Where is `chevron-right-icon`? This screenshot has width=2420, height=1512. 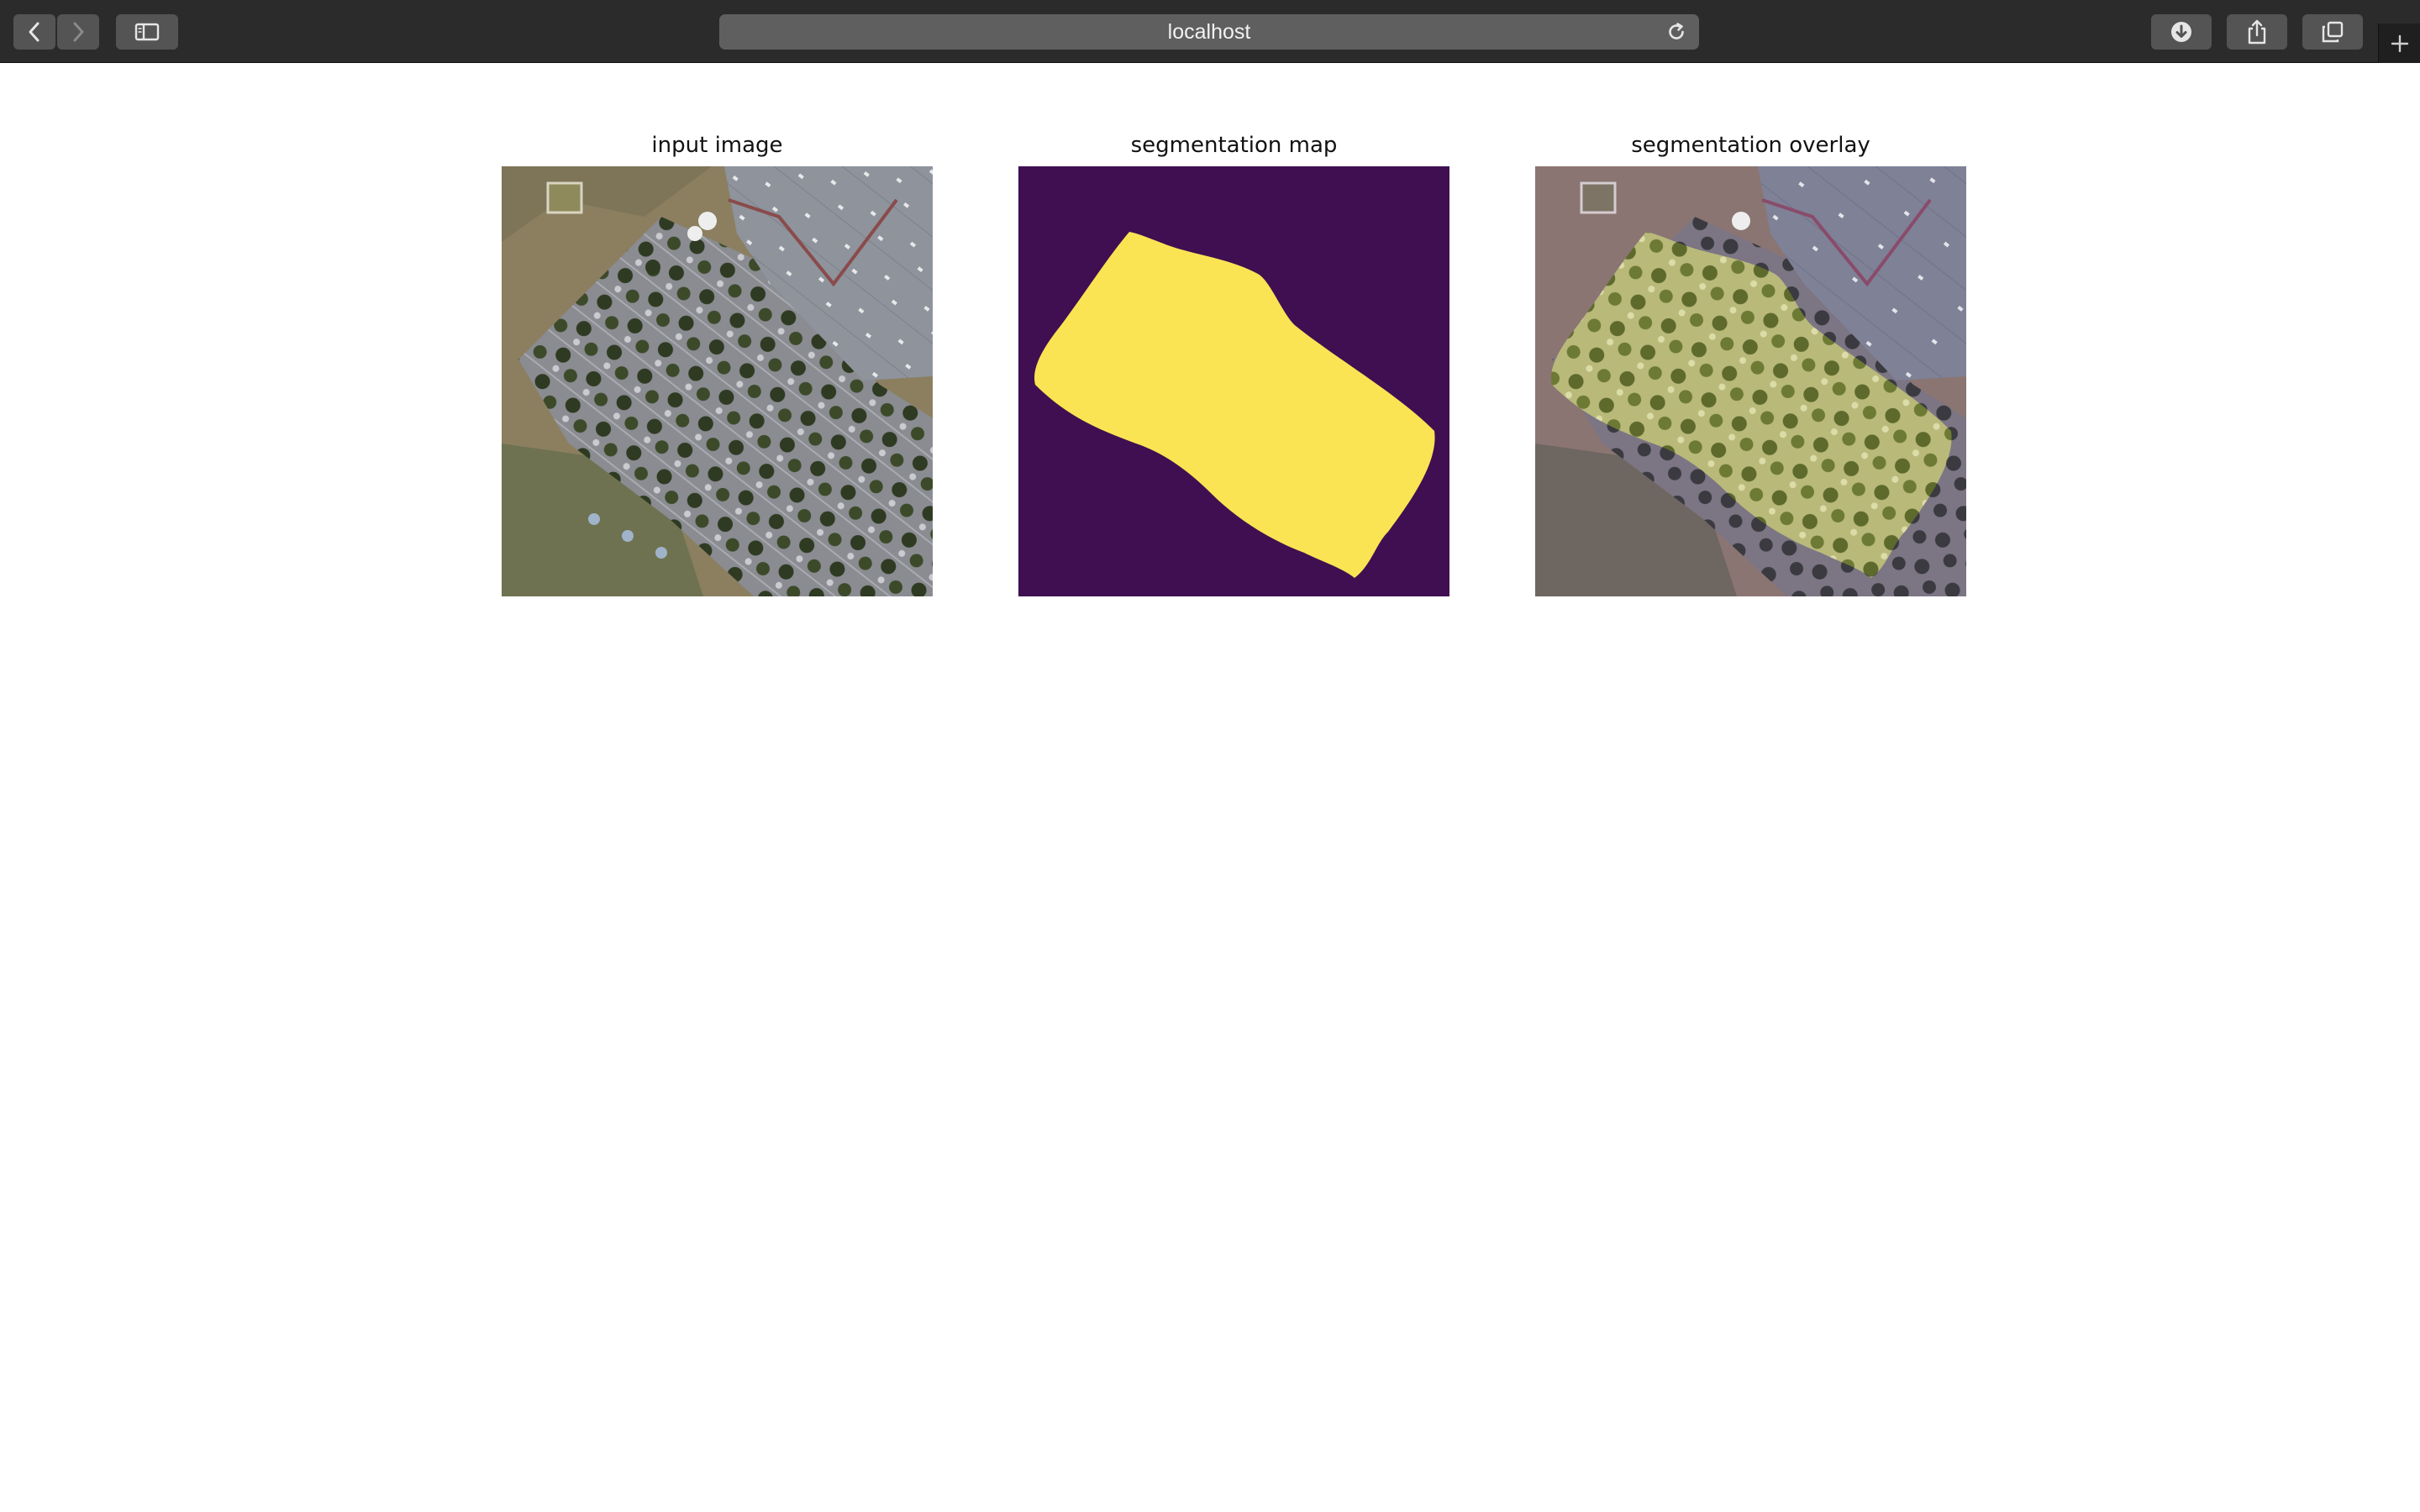
chevron-right-icon is located at coordinates (78, 32).